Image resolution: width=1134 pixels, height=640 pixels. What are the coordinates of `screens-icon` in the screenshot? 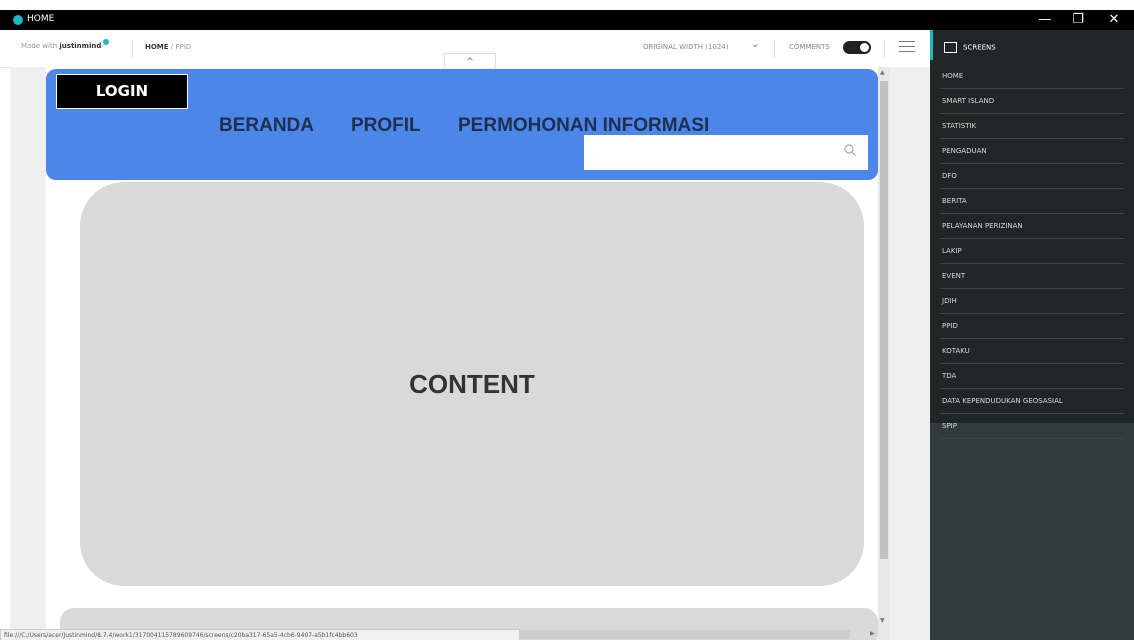 It's located at (950, 47).